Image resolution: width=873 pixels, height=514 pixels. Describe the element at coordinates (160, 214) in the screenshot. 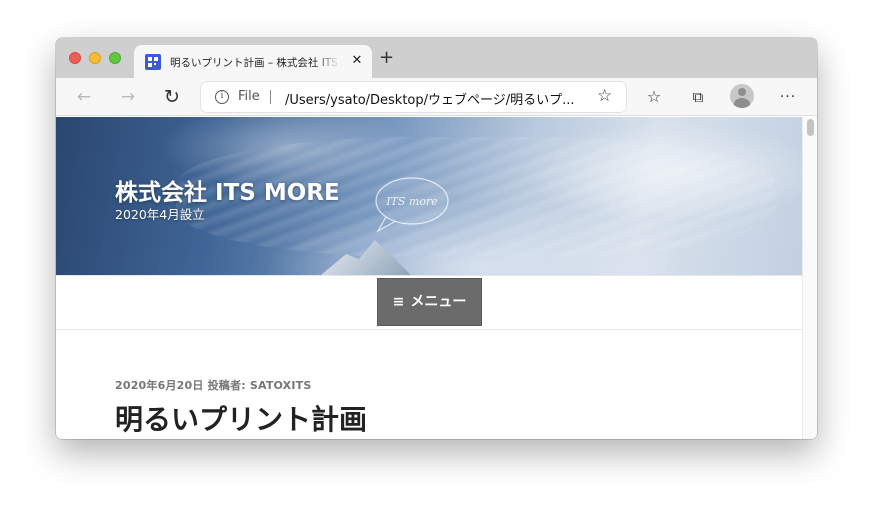

I see `site-tagline: 2020年4月設立` at that location.